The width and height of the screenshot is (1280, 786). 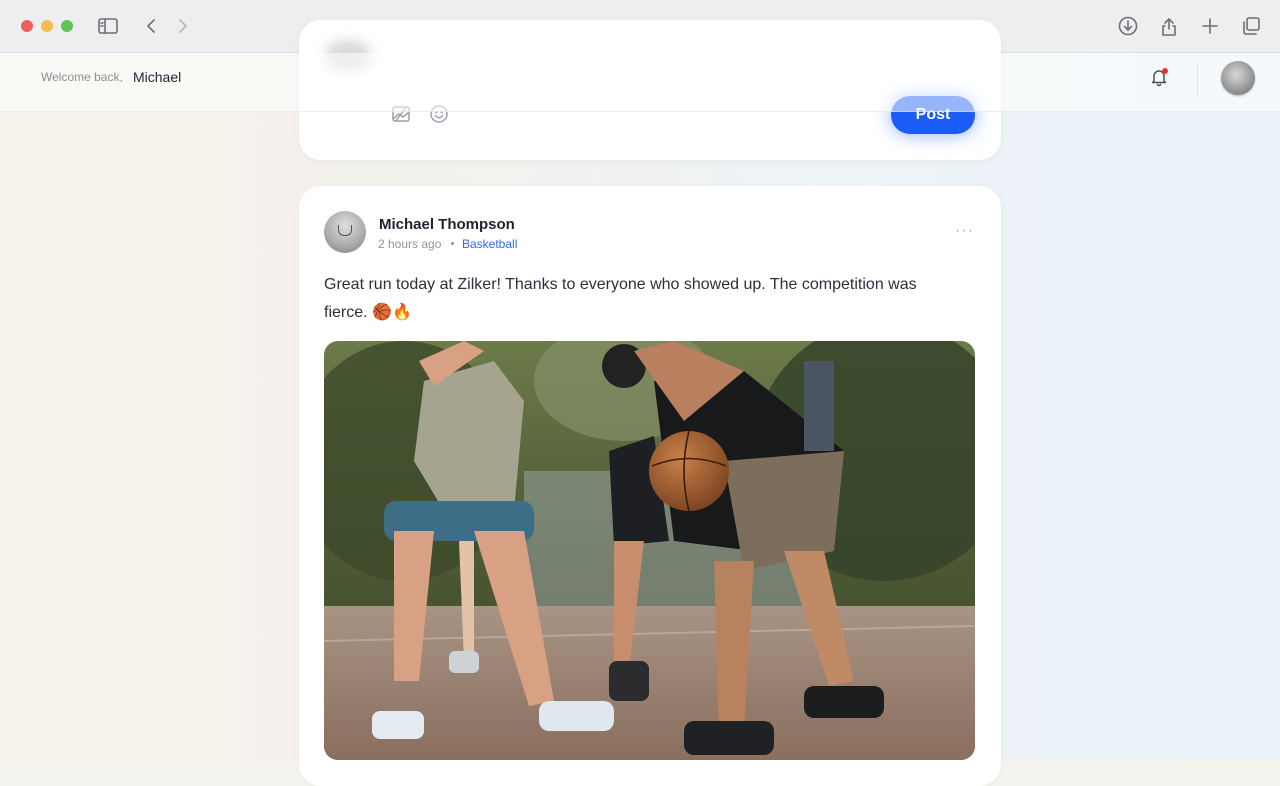 I want to click on meta-separator, so click(x=452, y=243).